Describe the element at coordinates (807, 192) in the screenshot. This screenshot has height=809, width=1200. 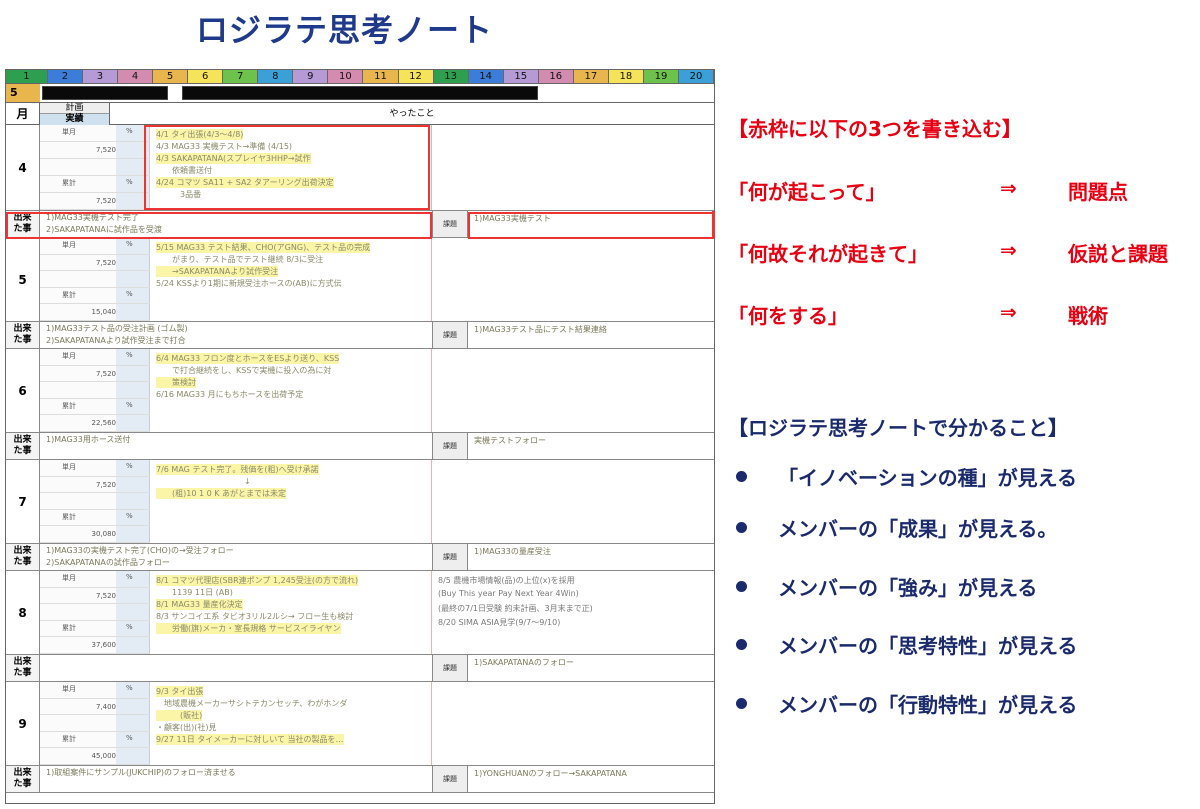
I see `mapping-left: 「何が起こって」` at that location.